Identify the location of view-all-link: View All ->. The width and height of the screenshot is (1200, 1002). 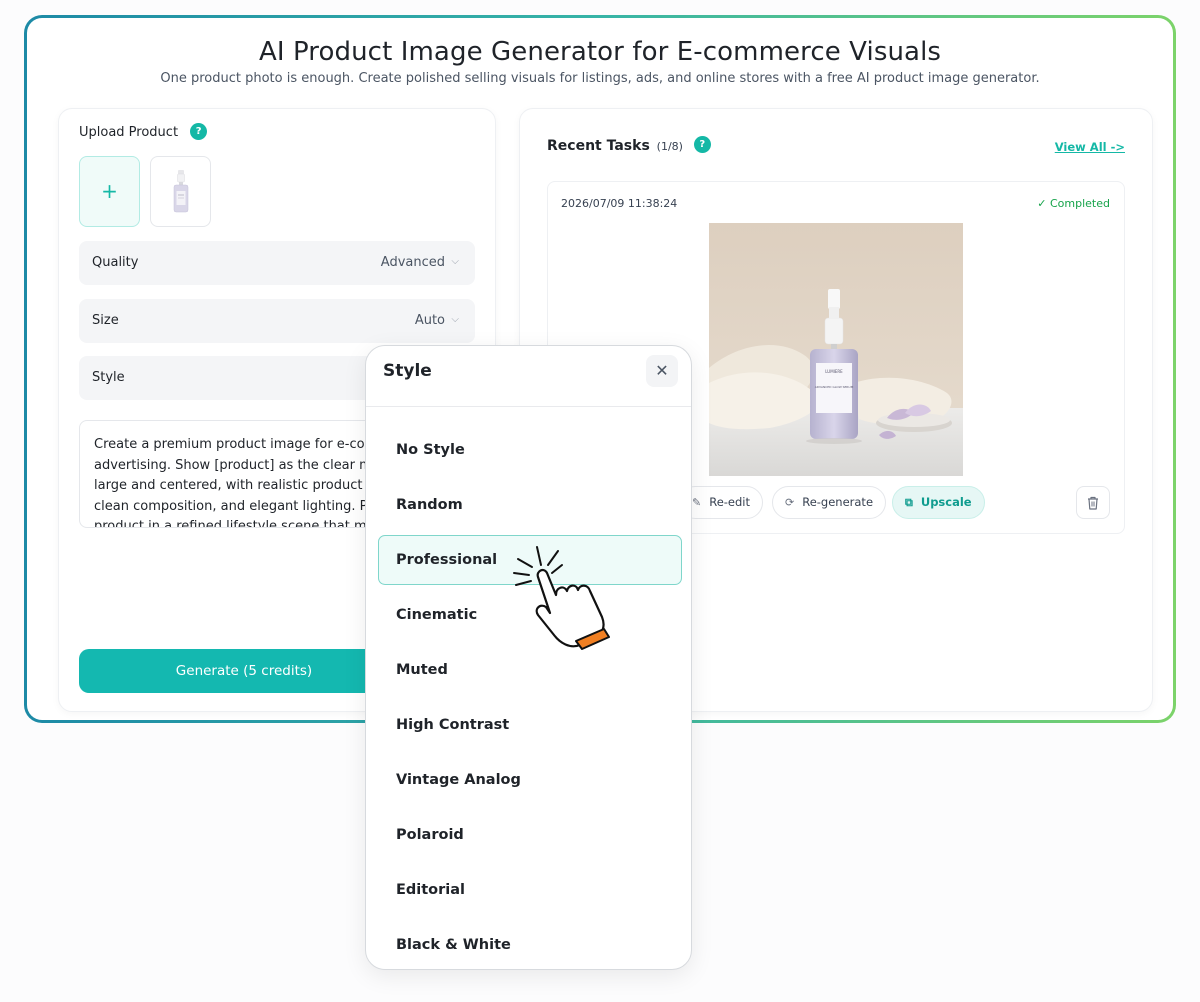
(1090, 147).